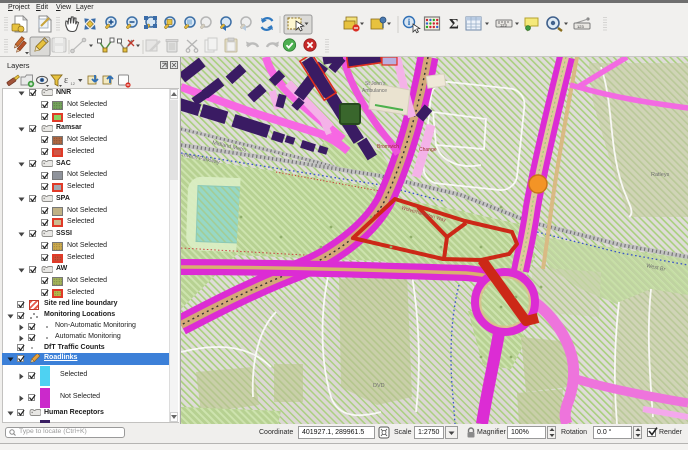 This screenshot has height=450, width=688. I want to click on svg-text: Change, so click(428, 150).